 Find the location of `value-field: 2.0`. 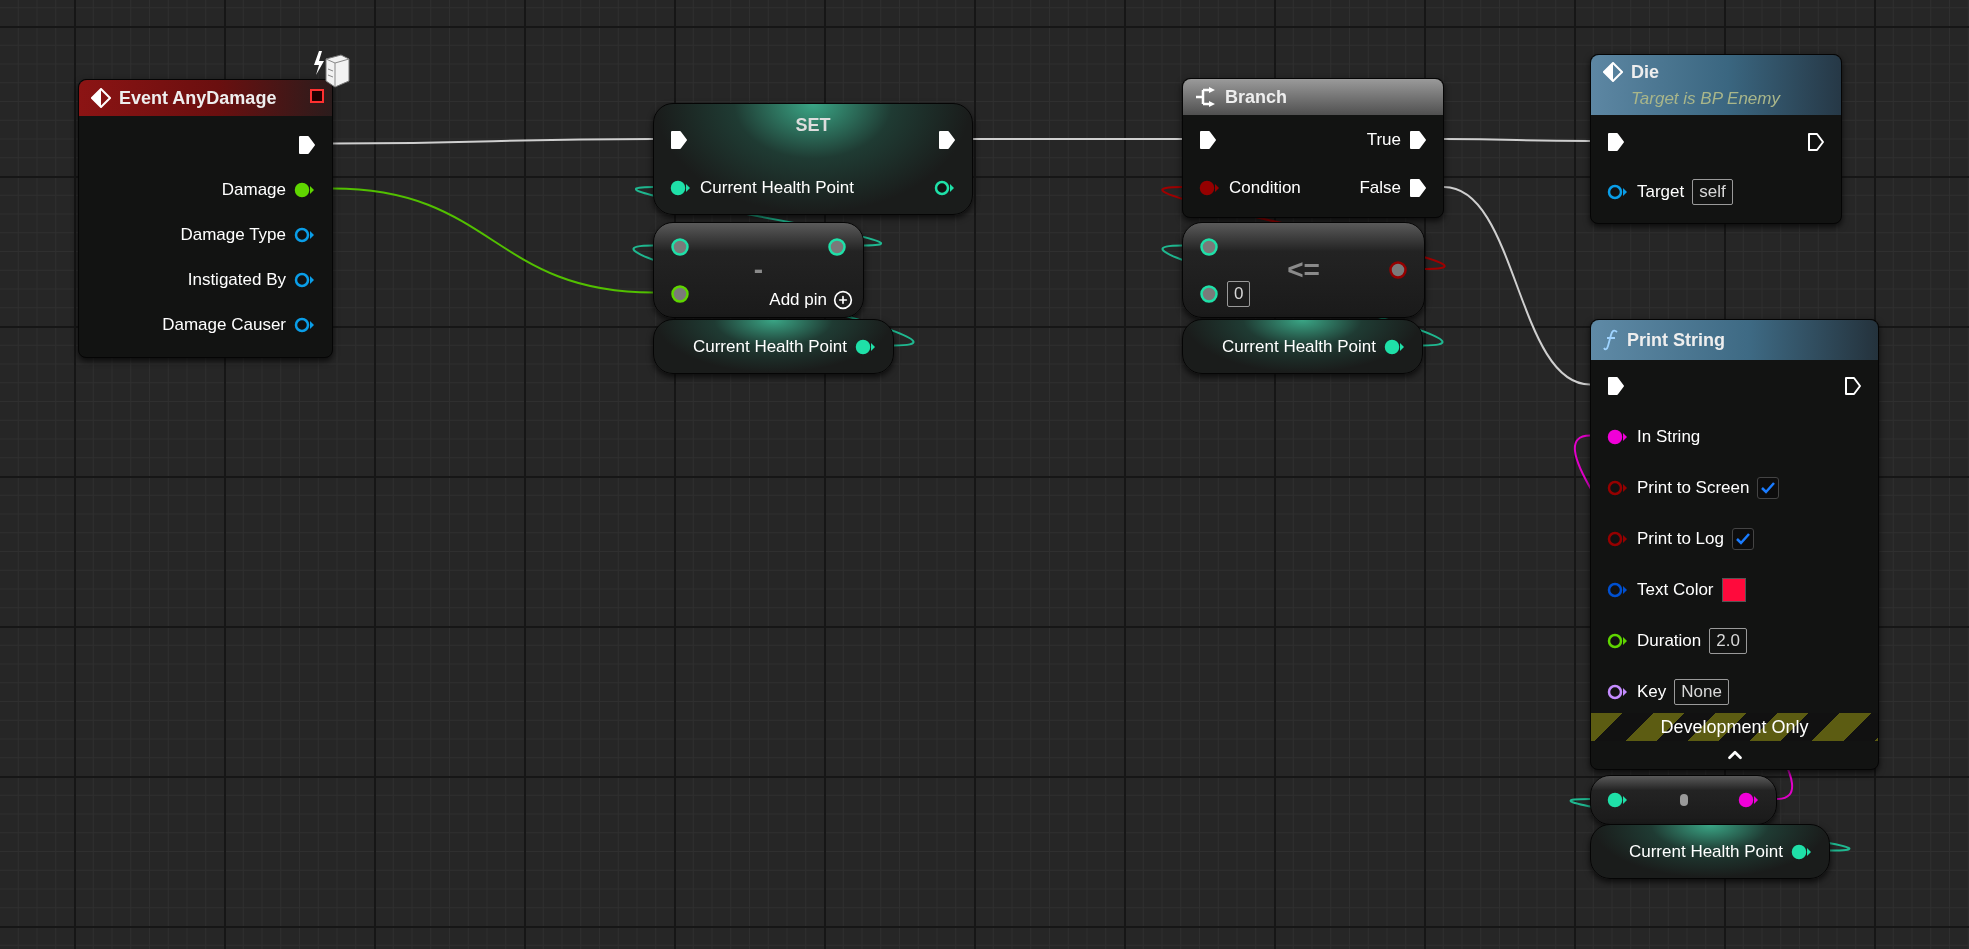

value-field: 2.0 is located at coordinates (1728, 640).